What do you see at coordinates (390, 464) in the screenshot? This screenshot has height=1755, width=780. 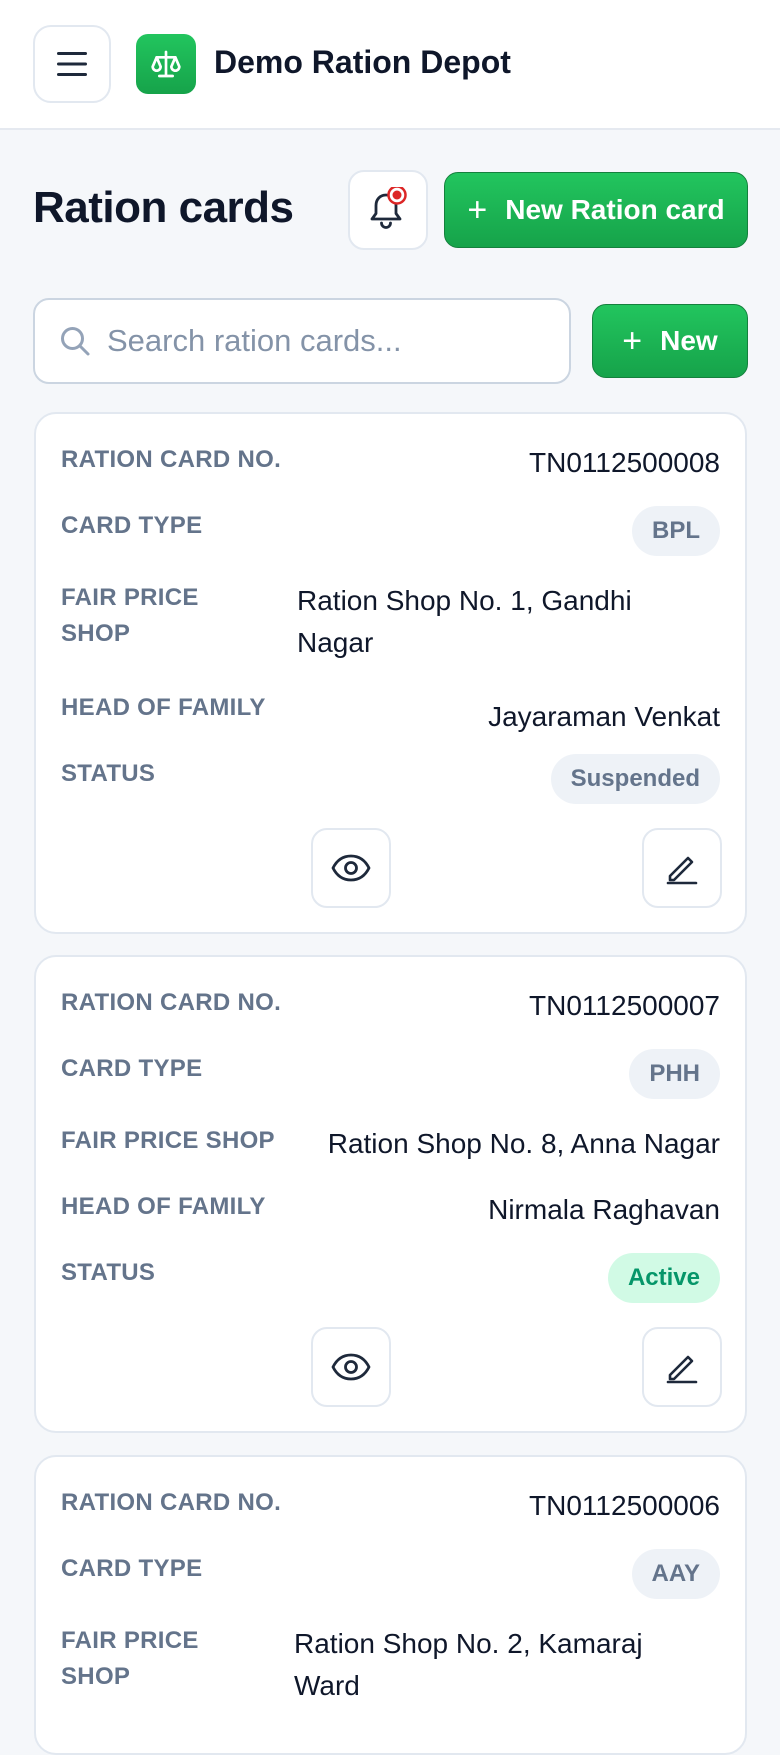 I see `card-number-row: RATION CARD NO. TN0112500008` at bounding box center [390, 464].